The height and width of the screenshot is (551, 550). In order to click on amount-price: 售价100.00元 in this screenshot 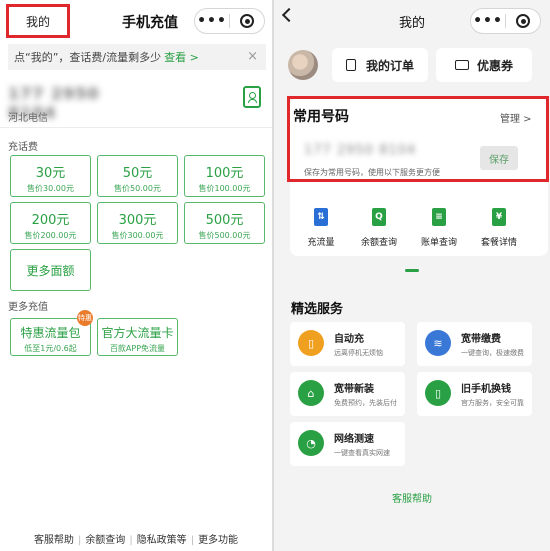, I will do `click(224, 188)`.